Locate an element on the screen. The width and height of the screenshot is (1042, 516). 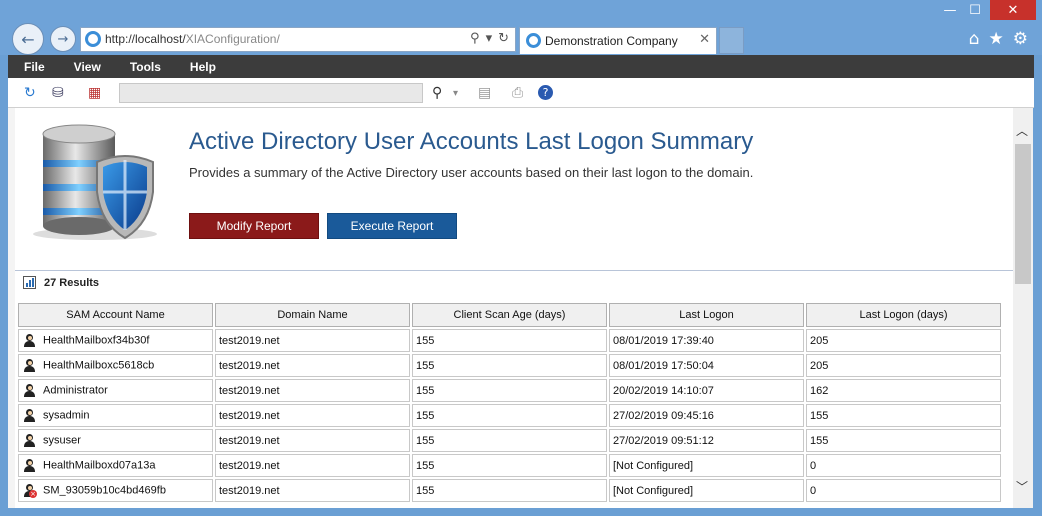
left-edge is located at coordinates (11, 308).